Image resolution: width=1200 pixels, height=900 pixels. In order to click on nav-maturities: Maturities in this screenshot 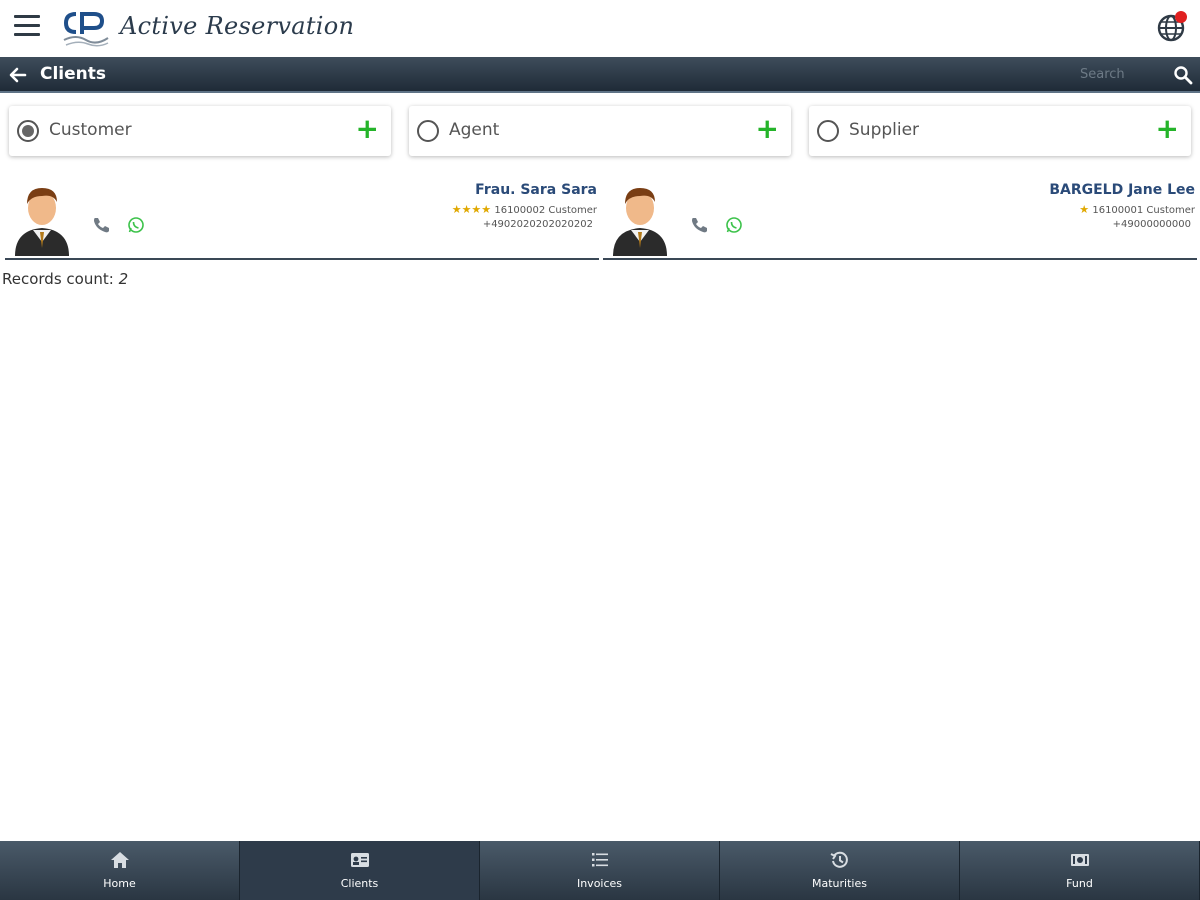, I will do `click(840, 870)`.